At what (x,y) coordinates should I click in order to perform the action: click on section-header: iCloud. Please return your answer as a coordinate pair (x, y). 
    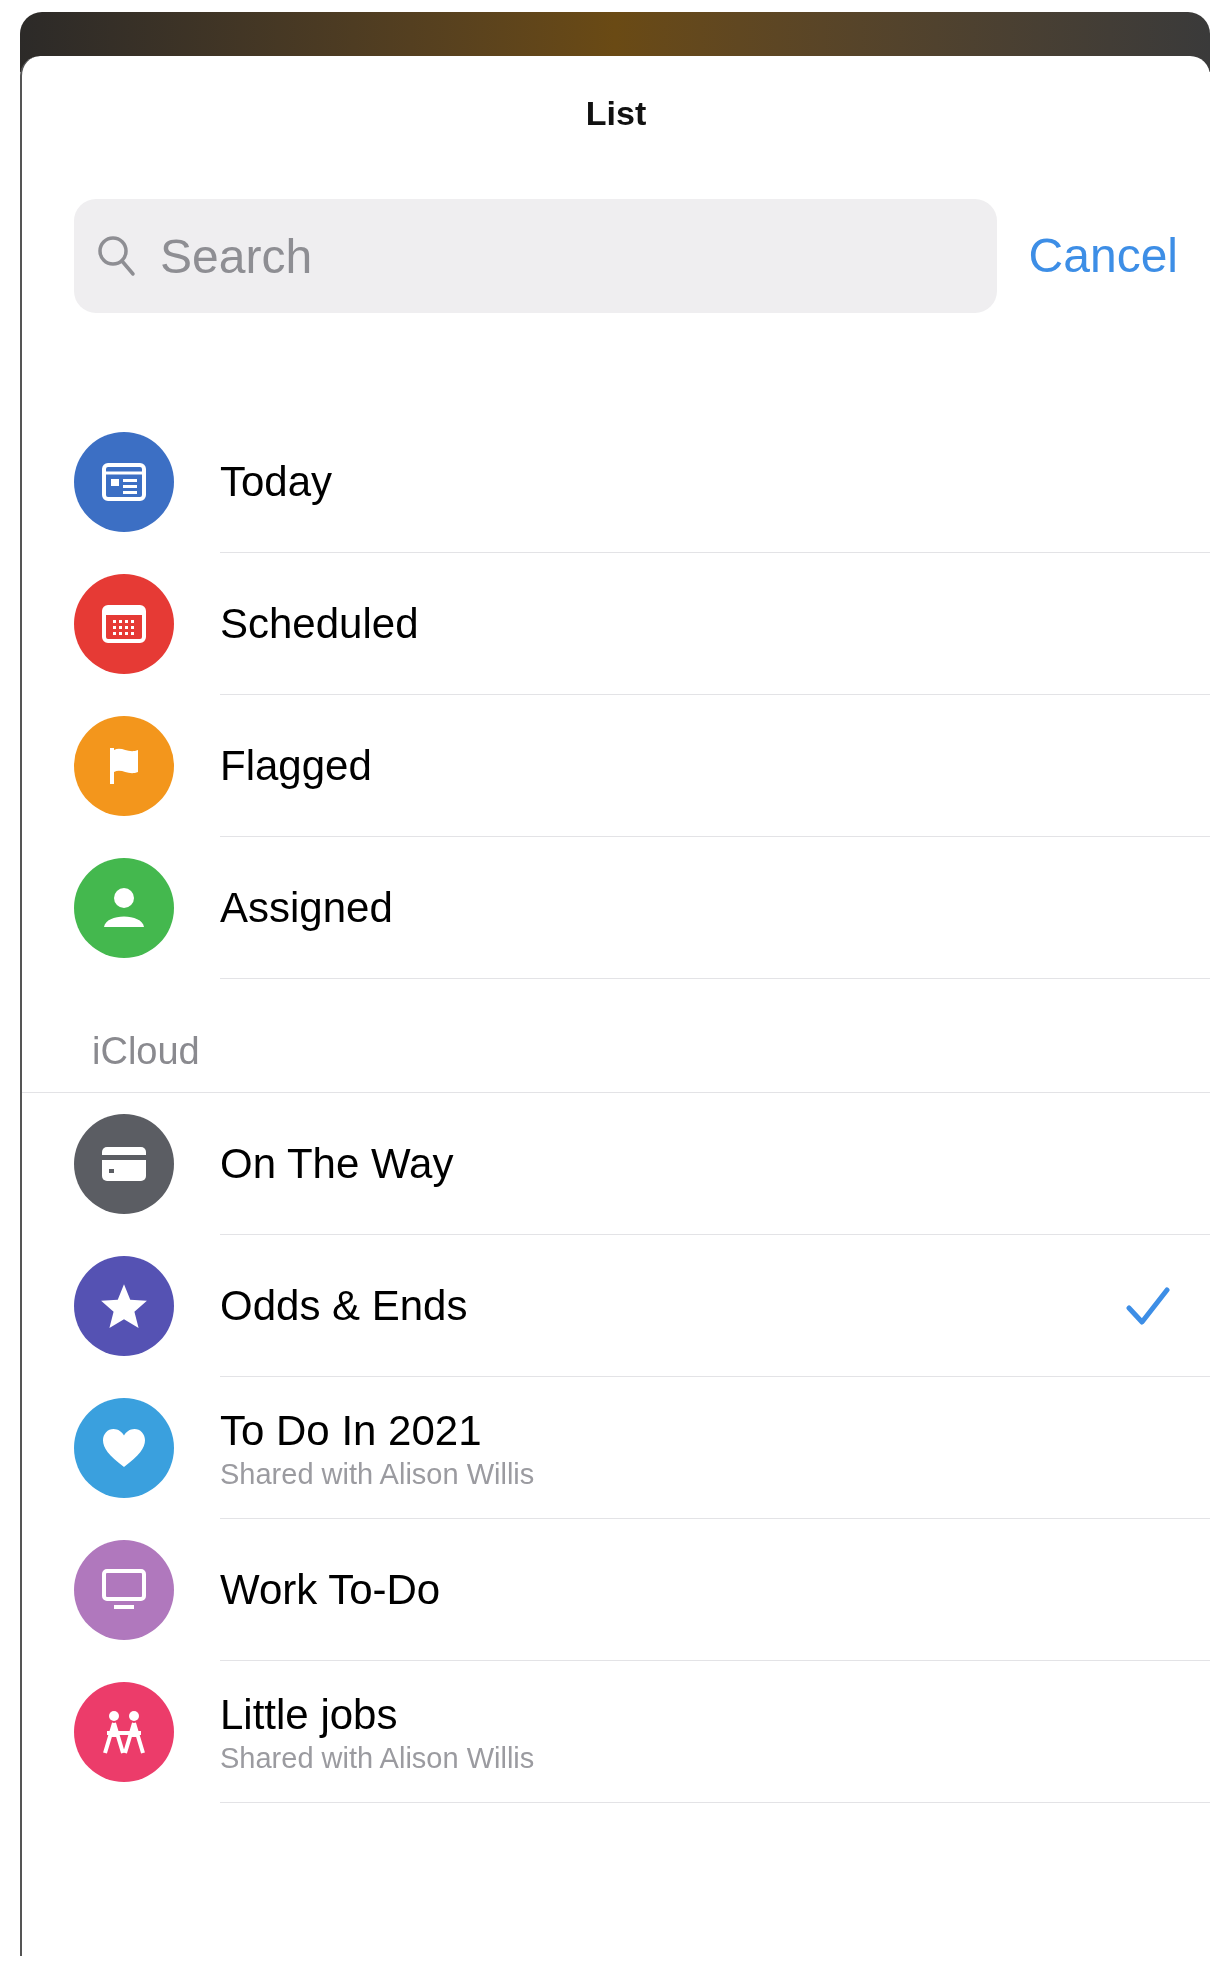
    Looking at the image, I should click on (146, 1051).